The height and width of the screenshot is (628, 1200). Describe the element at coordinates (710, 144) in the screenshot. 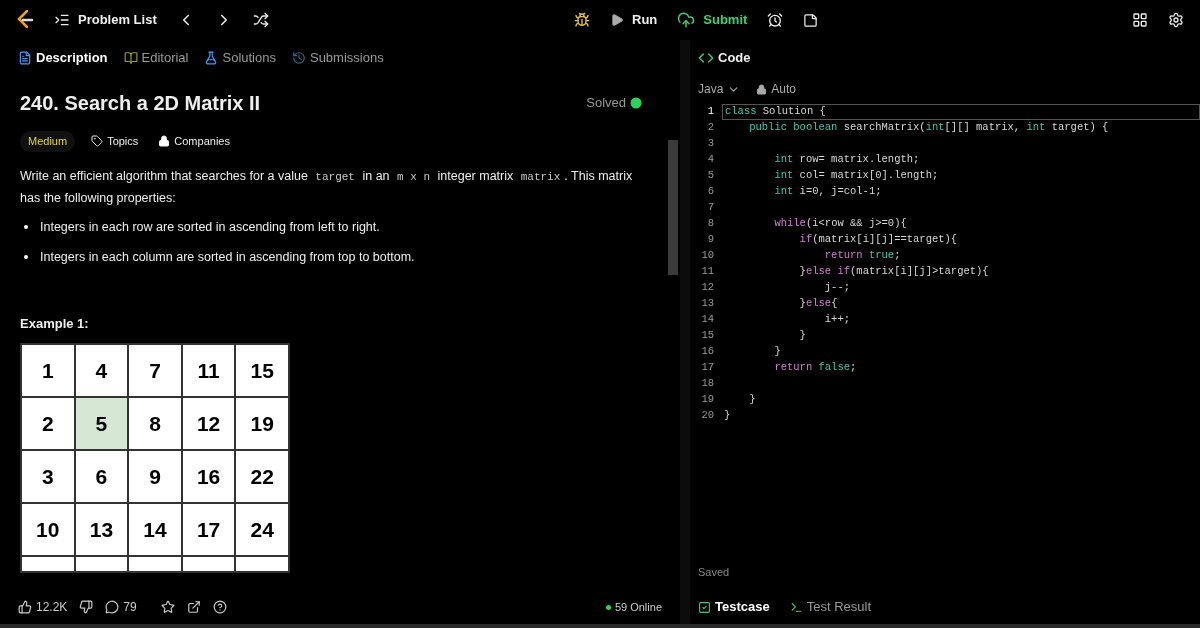

I see `line-number: 3` at that location.